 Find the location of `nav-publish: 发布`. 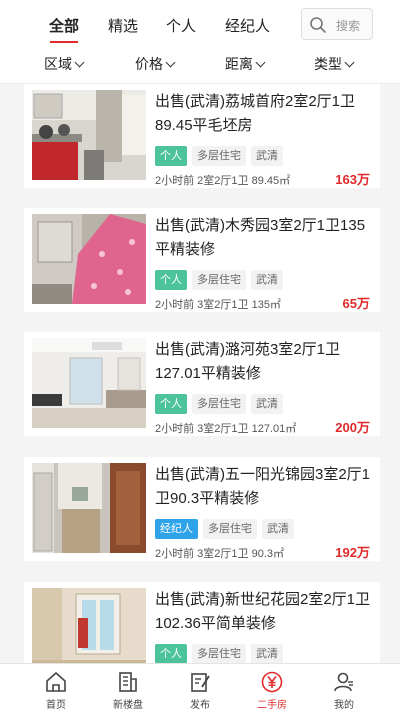

nav-publish: 发布 is located at coordinates (200, 687).